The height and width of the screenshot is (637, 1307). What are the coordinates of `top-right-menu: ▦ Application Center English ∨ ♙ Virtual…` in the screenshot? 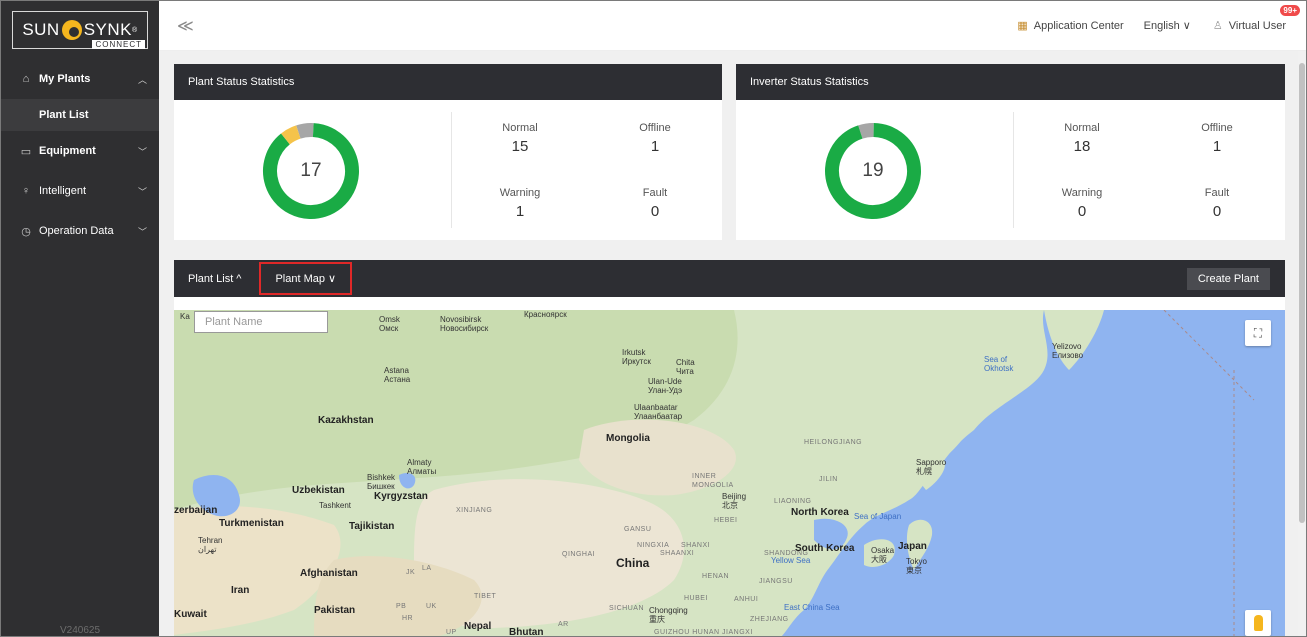 It's located at (1158, 19).